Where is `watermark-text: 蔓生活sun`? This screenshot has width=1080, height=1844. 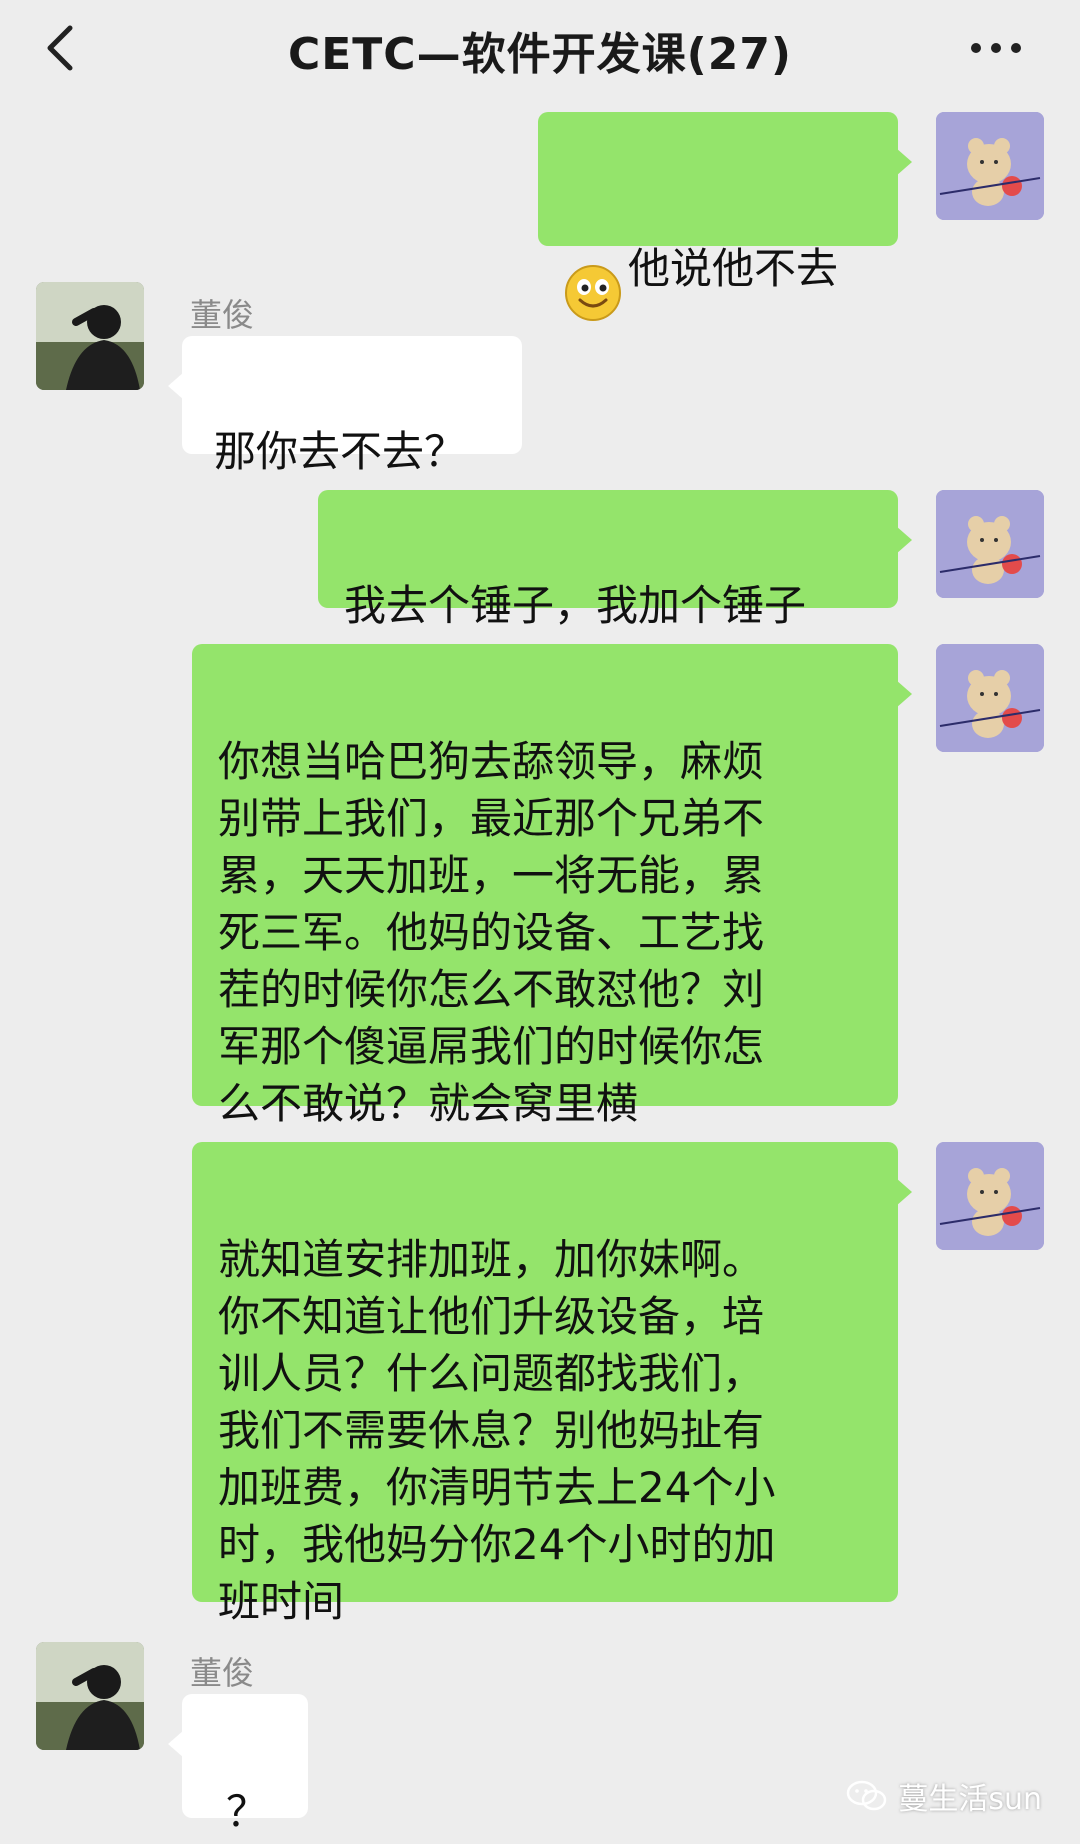
watermark-text: 蔓生活sun is located at coordinates (970, 1799).